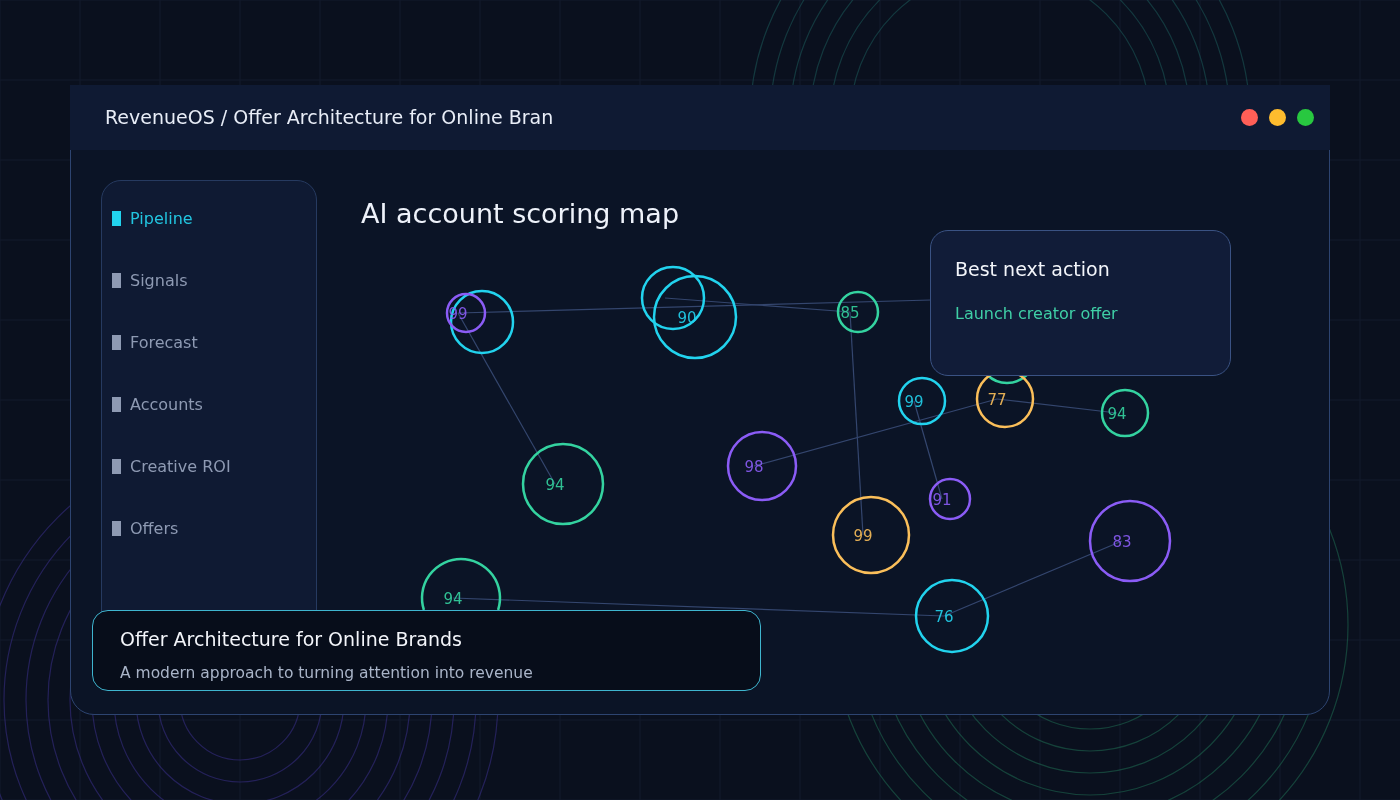 This screenshot has width=1400, height=800. Describe the element at coordinates (209, 486) in the screenshot. I see `sidebar-item: Creative ROI` at that location.